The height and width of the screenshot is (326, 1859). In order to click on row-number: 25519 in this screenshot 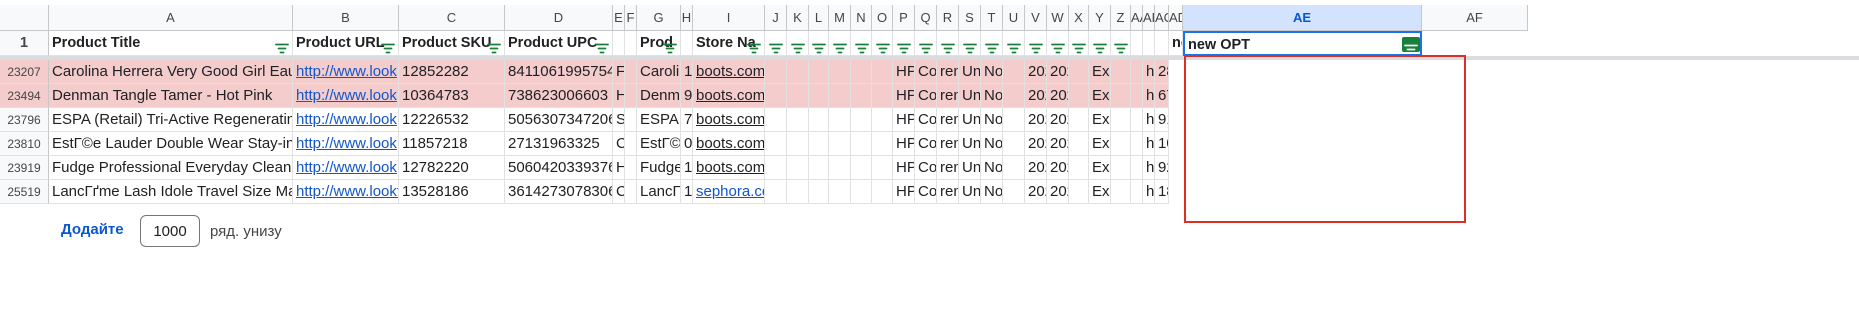, I will do `click(24, 192)`.